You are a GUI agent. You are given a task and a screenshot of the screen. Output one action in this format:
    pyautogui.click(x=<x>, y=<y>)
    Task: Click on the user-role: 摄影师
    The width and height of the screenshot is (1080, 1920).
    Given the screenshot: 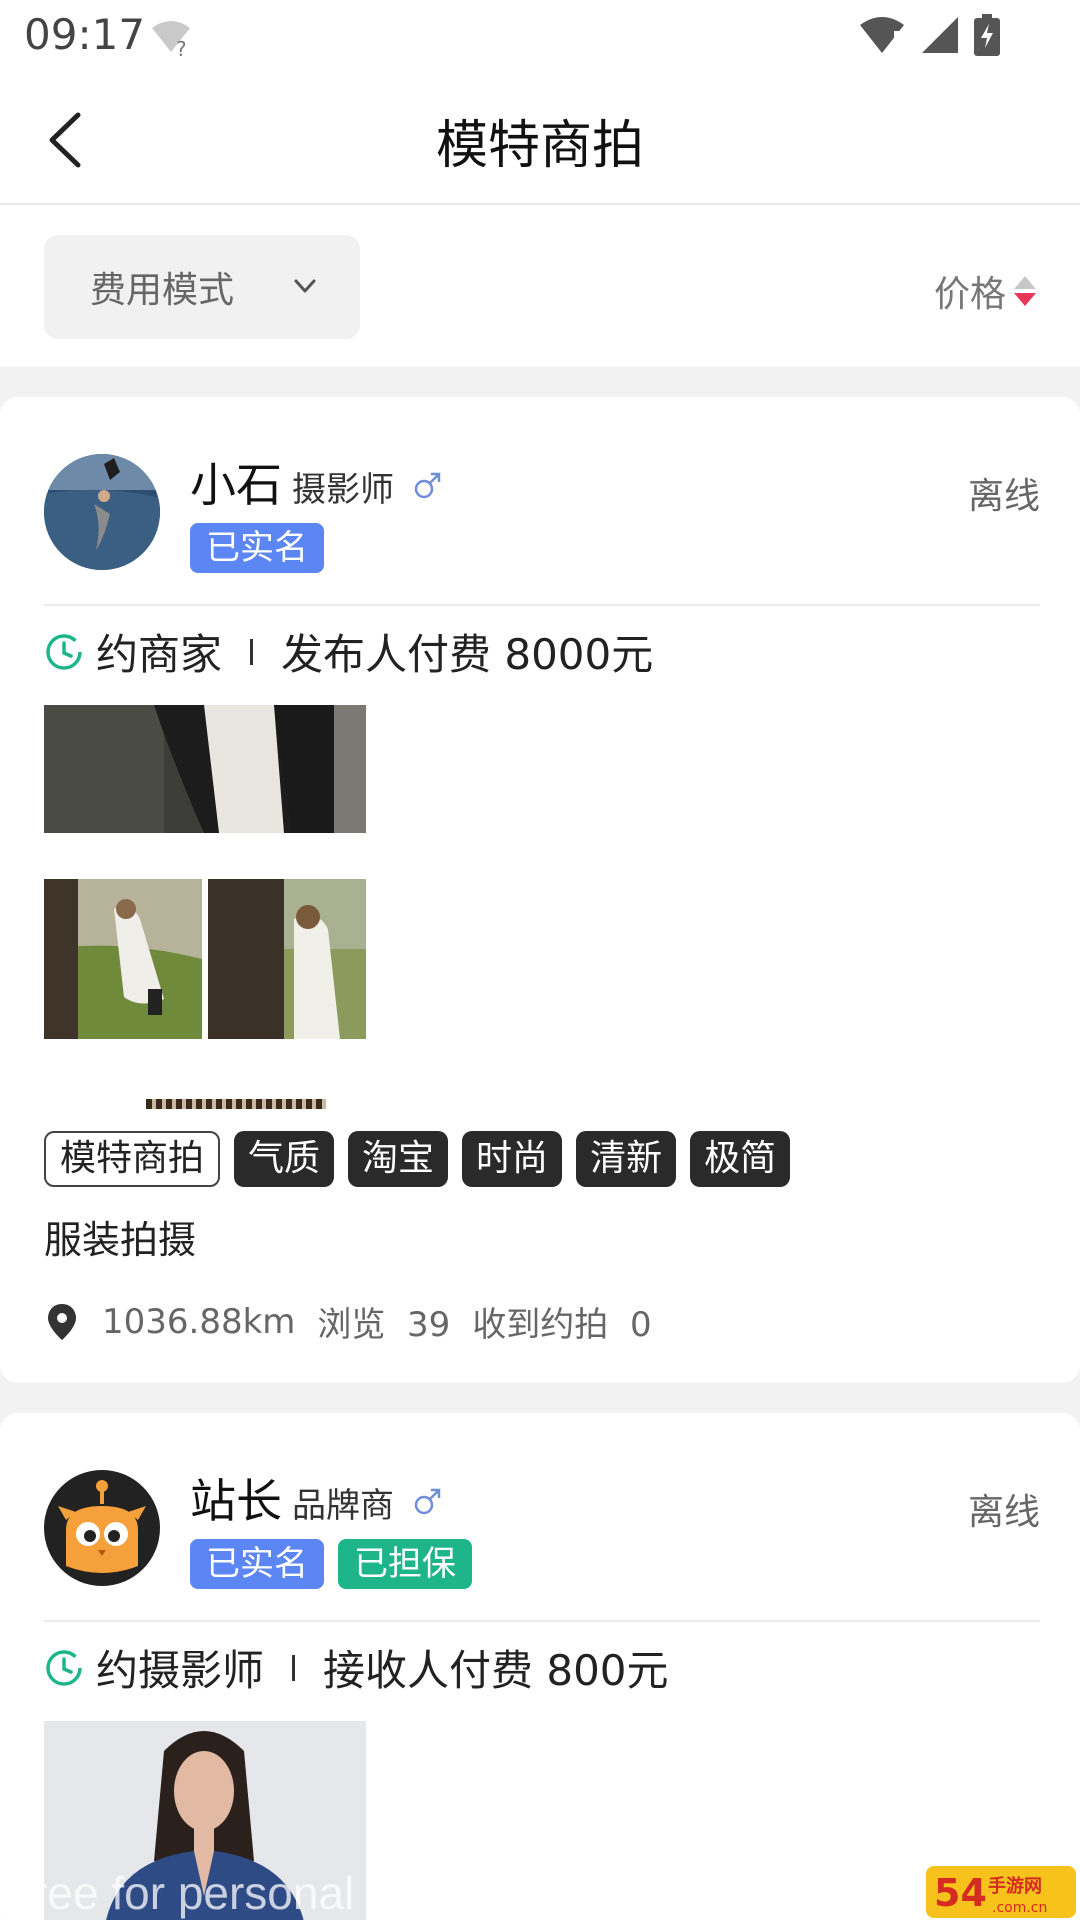 What is the action you would take?
    pyautogui.click(x=343, y=490)
    